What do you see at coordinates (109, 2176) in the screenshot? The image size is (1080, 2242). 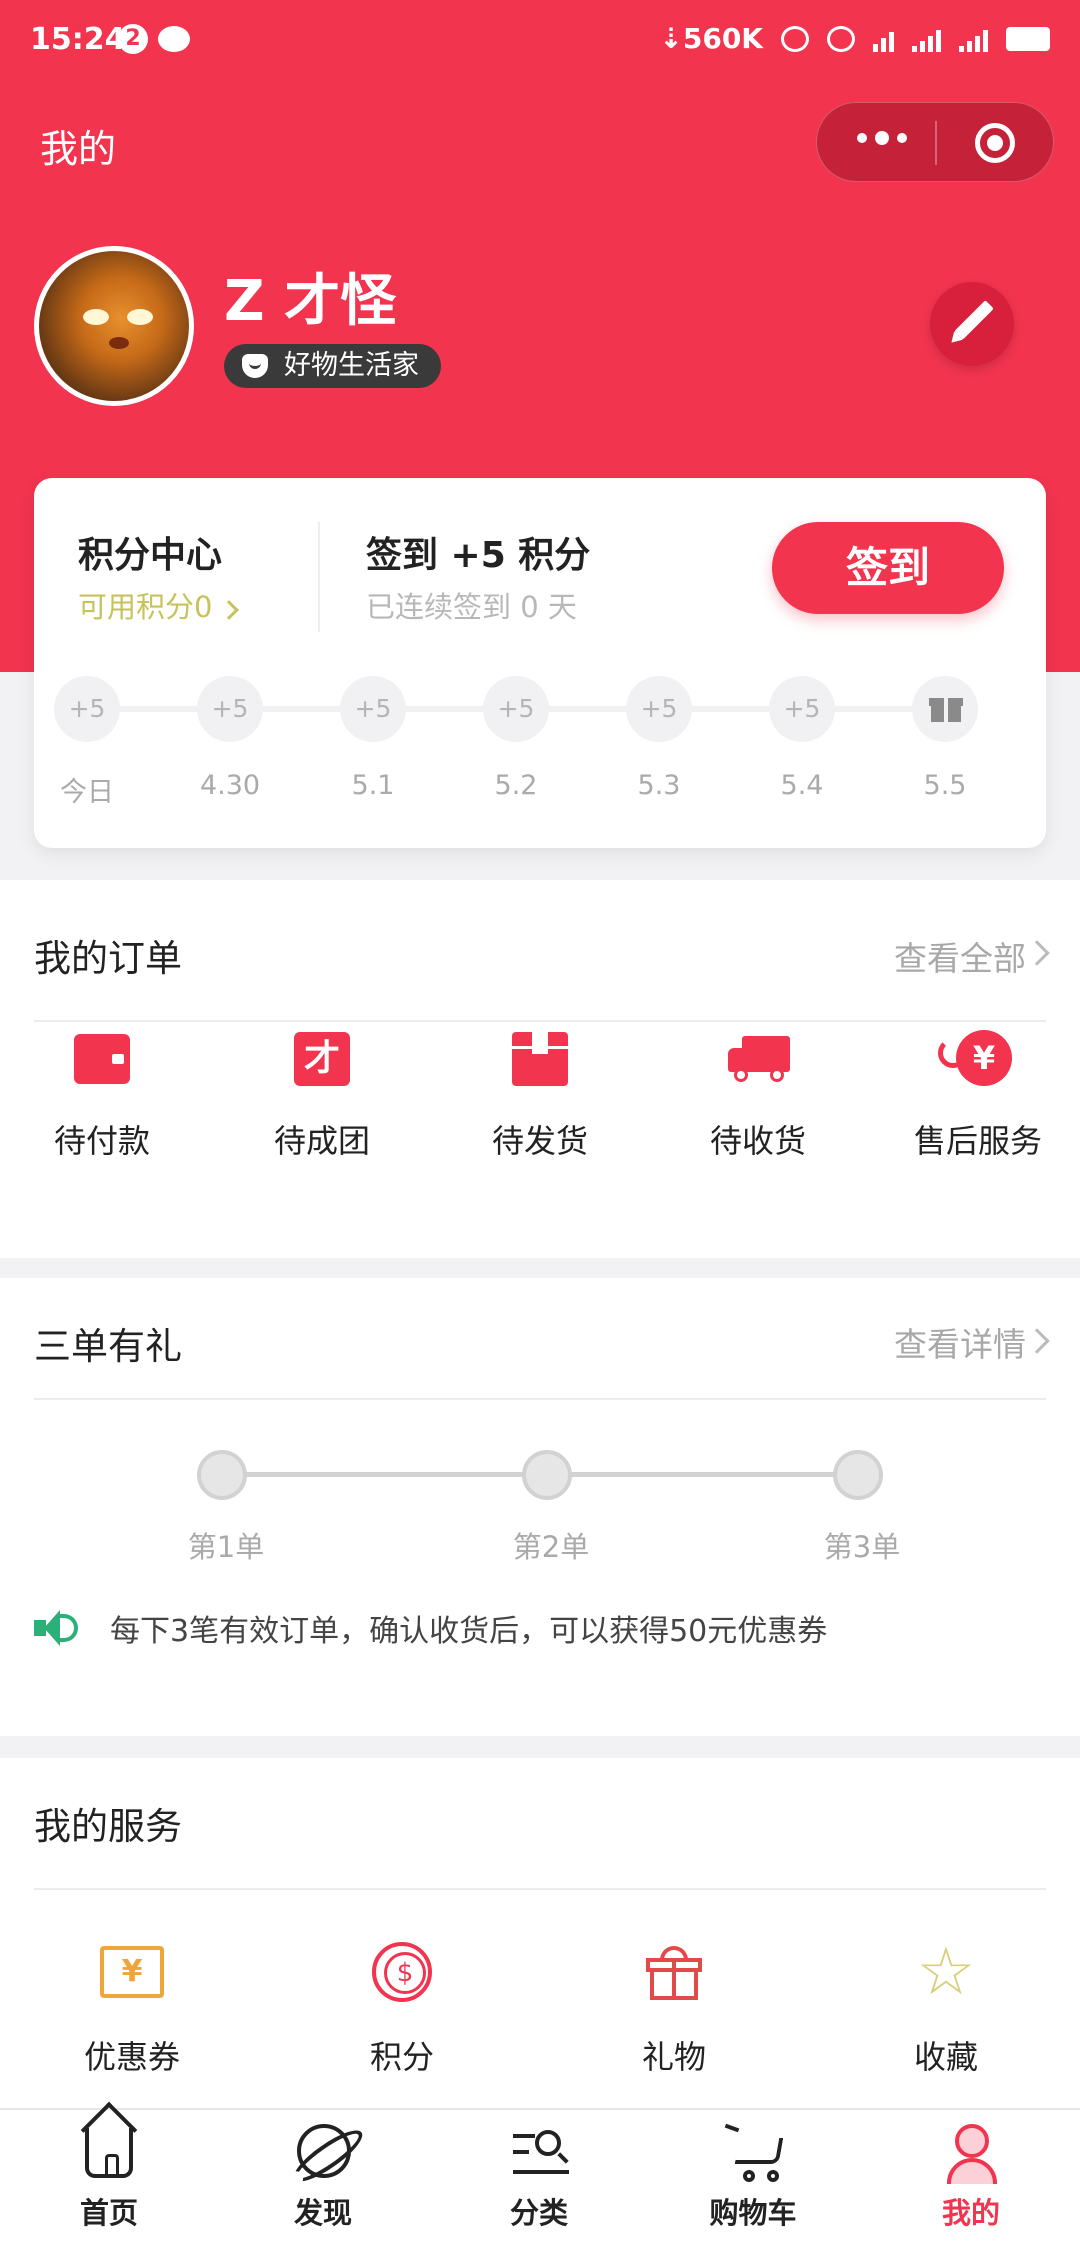 I see `tab-home: 首页` at bounding box center [109, 2176].